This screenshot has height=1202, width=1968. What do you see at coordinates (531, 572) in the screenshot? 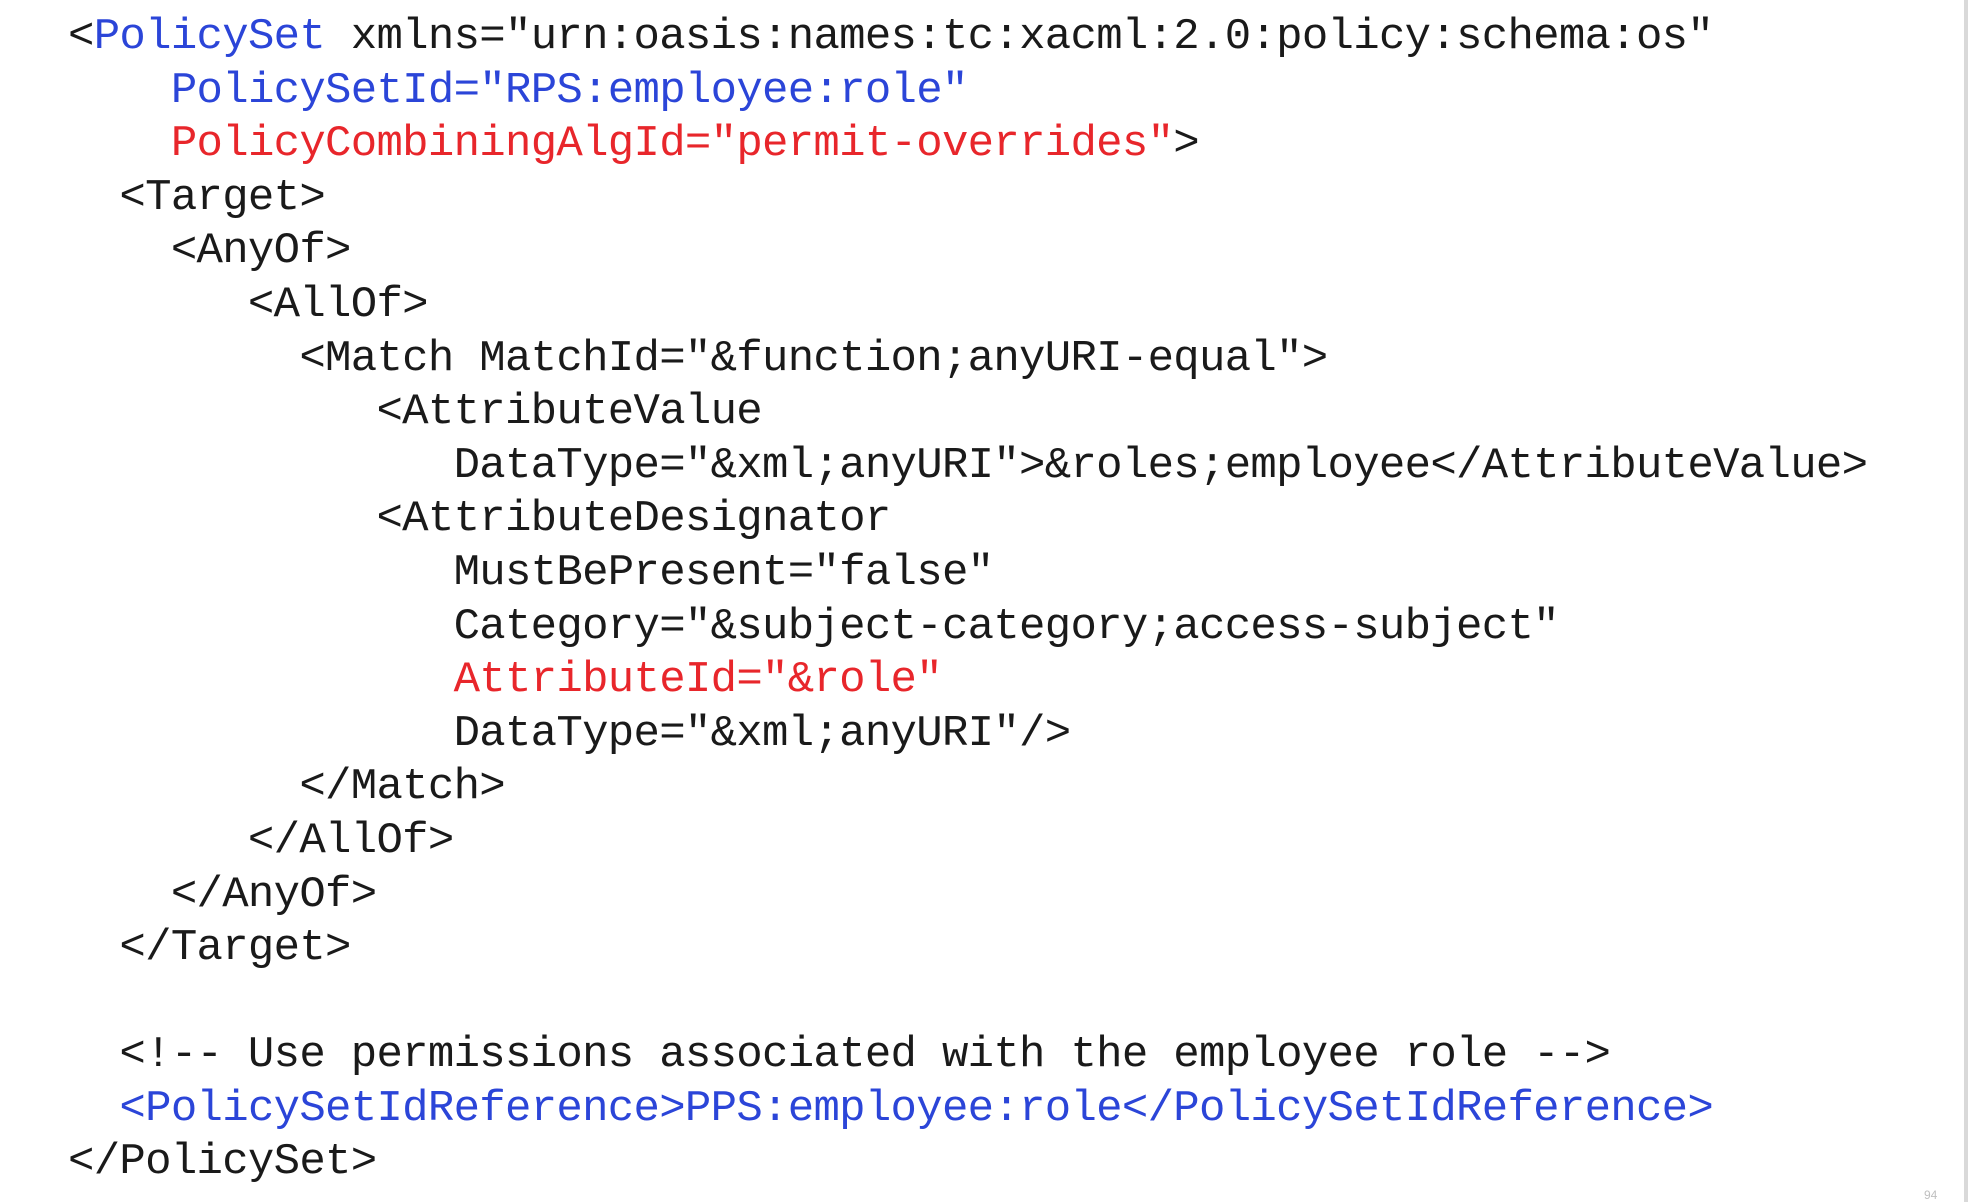
I see `code-token: MustBePresent="false"` at bounding box center [531, 572].